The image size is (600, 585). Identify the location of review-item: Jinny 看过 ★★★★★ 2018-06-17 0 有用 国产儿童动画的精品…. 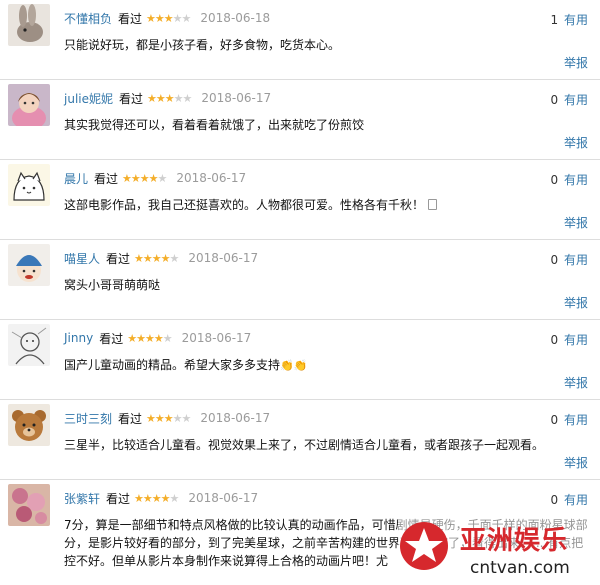
(300, 360).